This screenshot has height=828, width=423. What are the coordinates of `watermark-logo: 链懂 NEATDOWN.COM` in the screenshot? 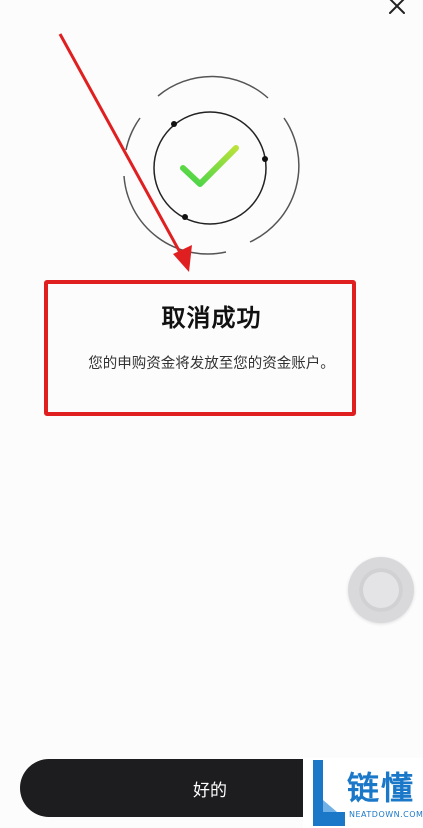 It's located at (363, 793).